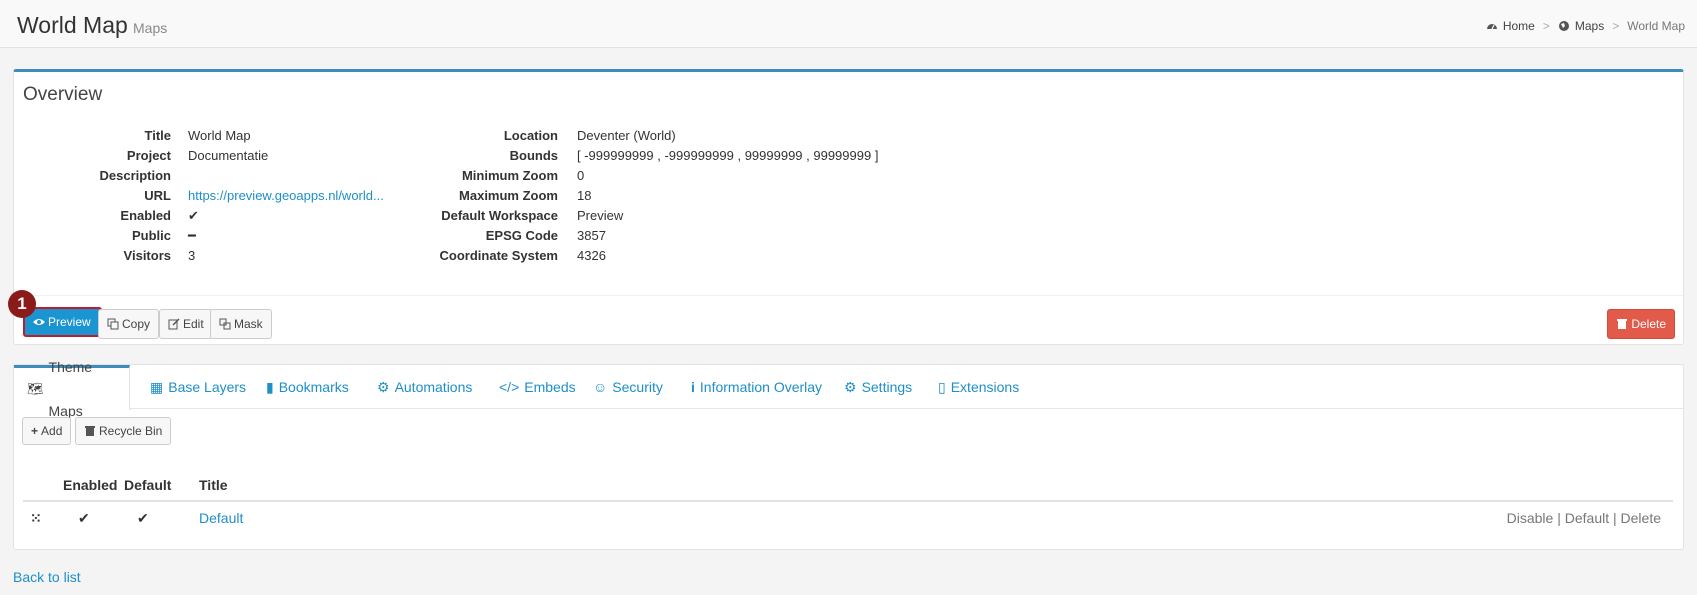 The image size is (1697, 595). Describe the element at coordinates (307, 387) in the screenshot. I see `tab-bookmarks: ▮ Bookmarks` at that location.